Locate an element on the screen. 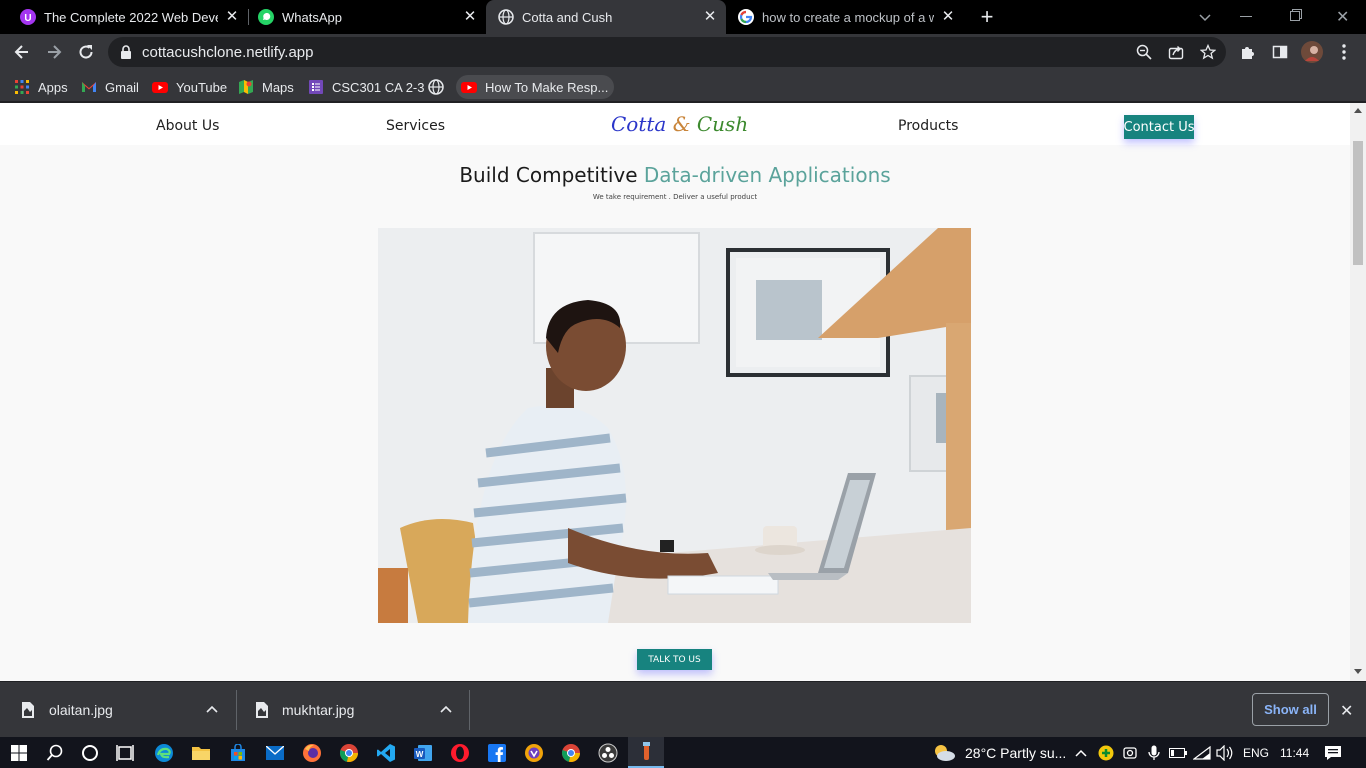  taskbar-file-explorer is located at coordinates (201, 753).